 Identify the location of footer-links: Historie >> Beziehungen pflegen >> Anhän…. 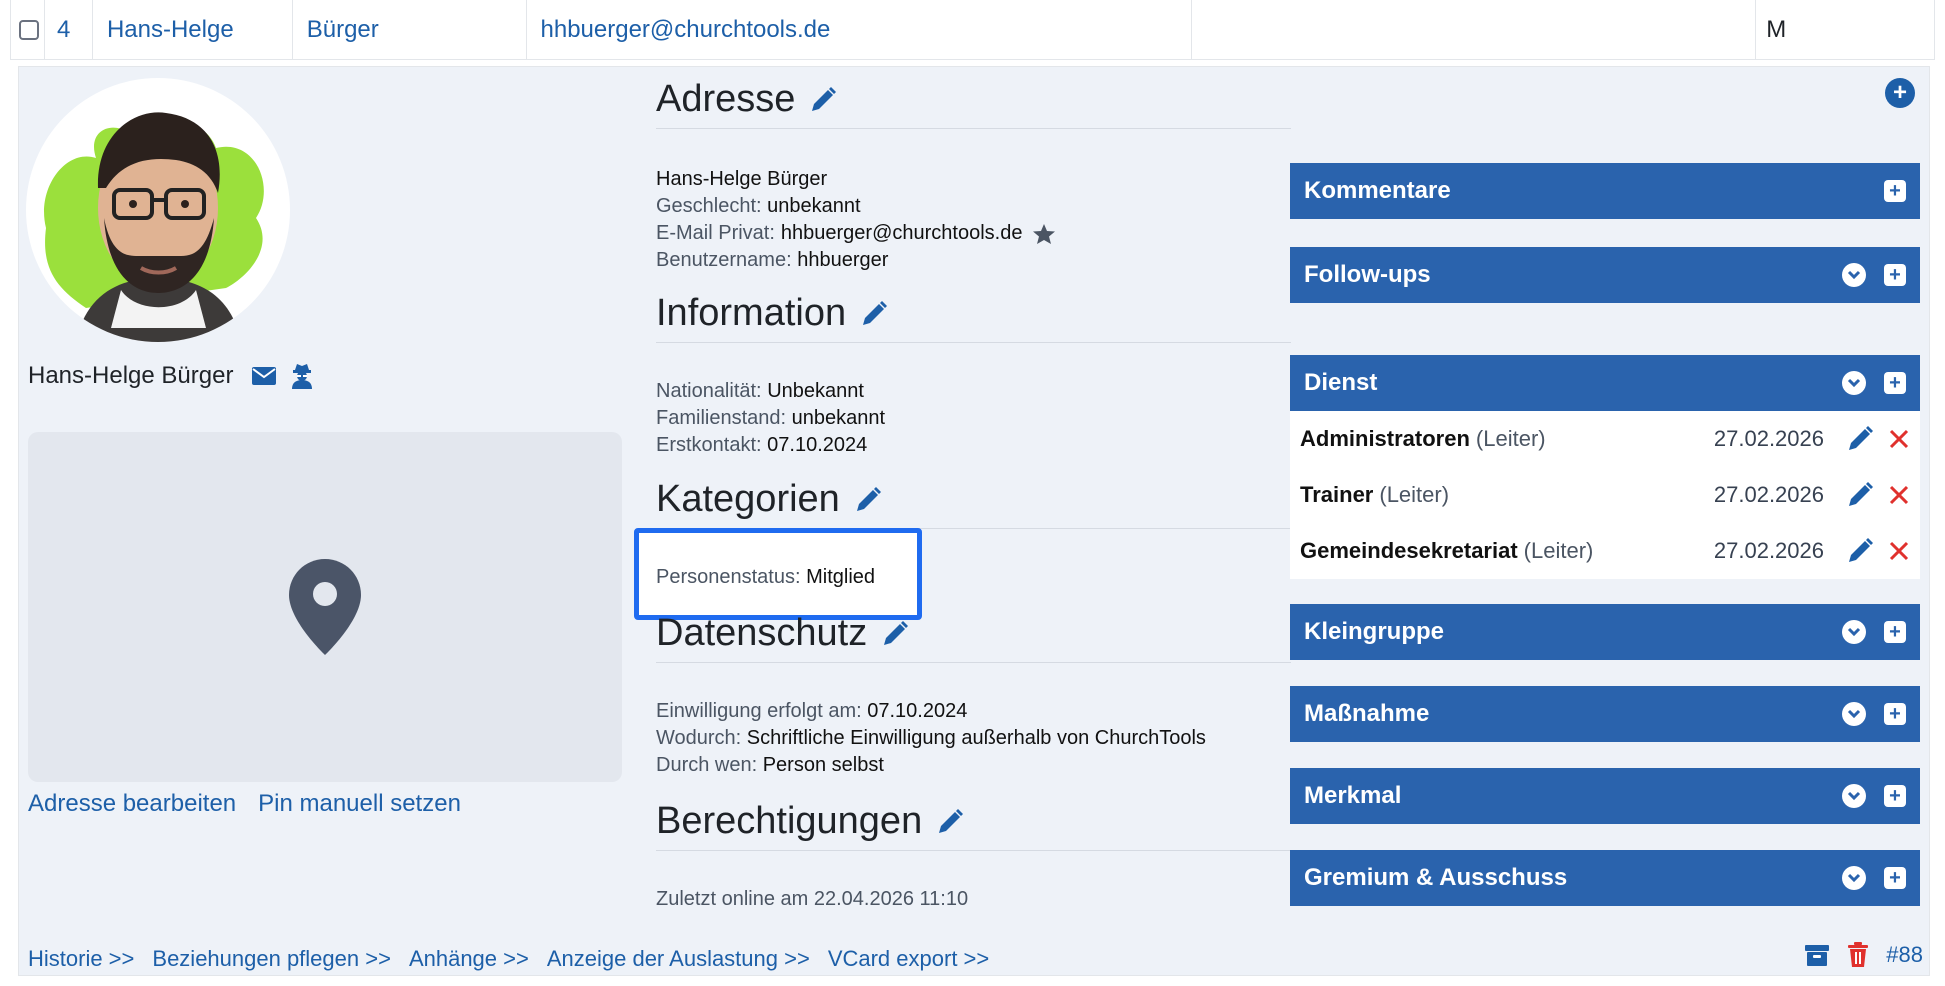
(508, 959).